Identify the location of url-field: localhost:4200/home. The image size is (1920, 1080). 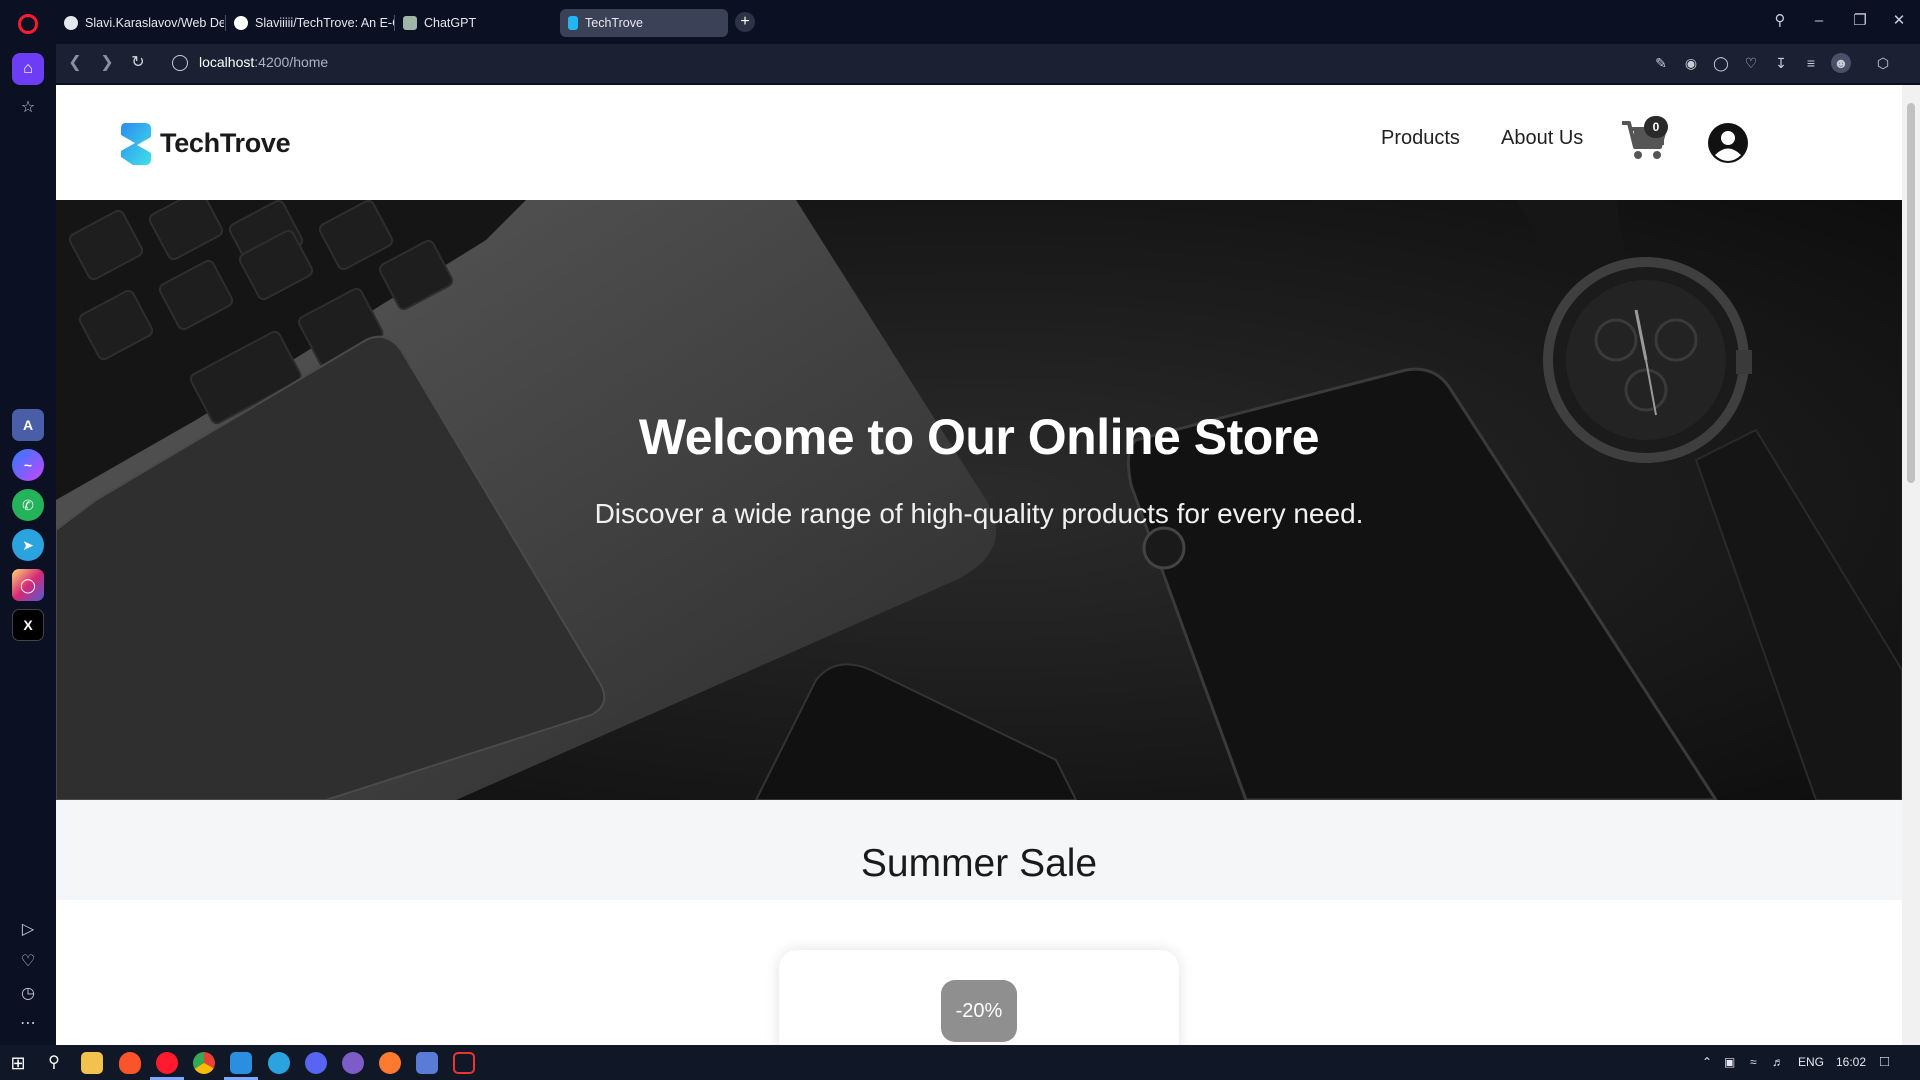
(263, 62).